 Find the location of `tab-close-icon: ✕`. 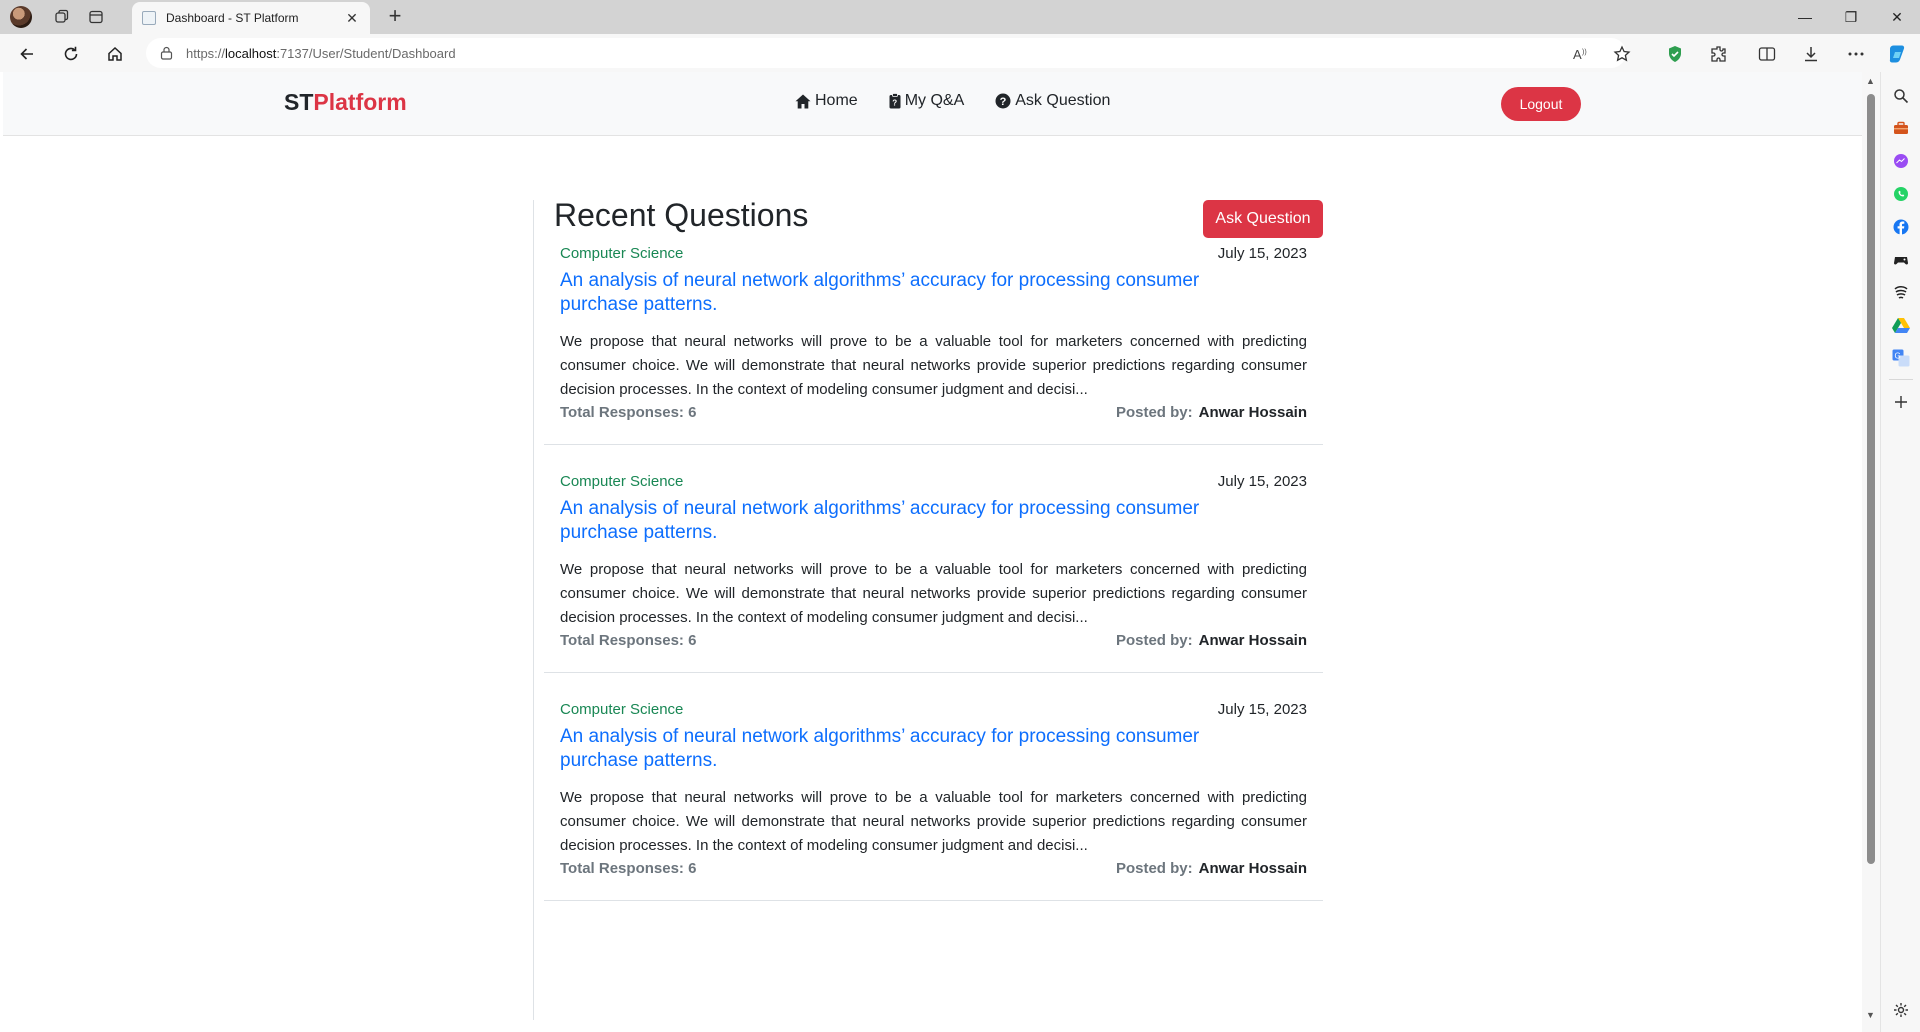

tab-close-icon: ✕ is located at coordinates (352, 18).